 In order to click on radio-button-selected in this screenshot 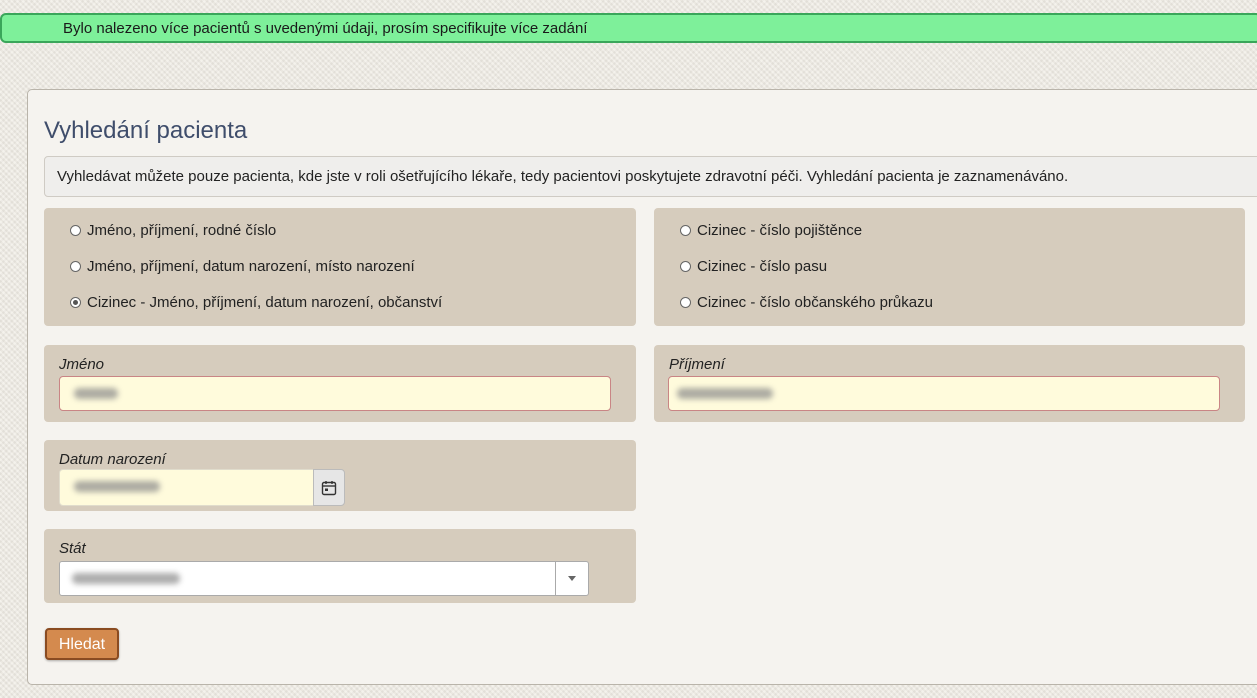, I will do `click(75, 302)`.